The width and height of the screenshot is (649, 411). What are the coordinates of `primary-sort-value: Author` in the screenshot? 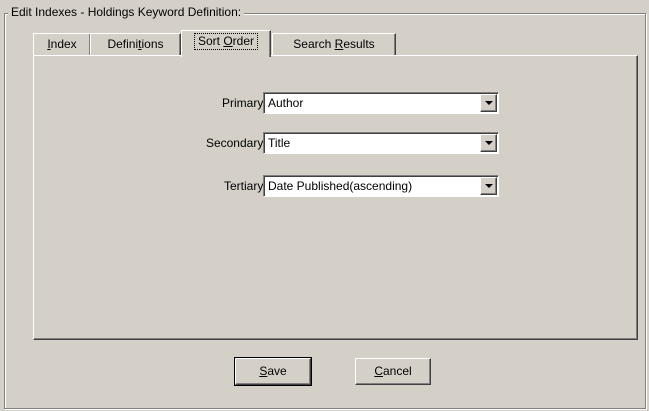 It's located at (286, 103).